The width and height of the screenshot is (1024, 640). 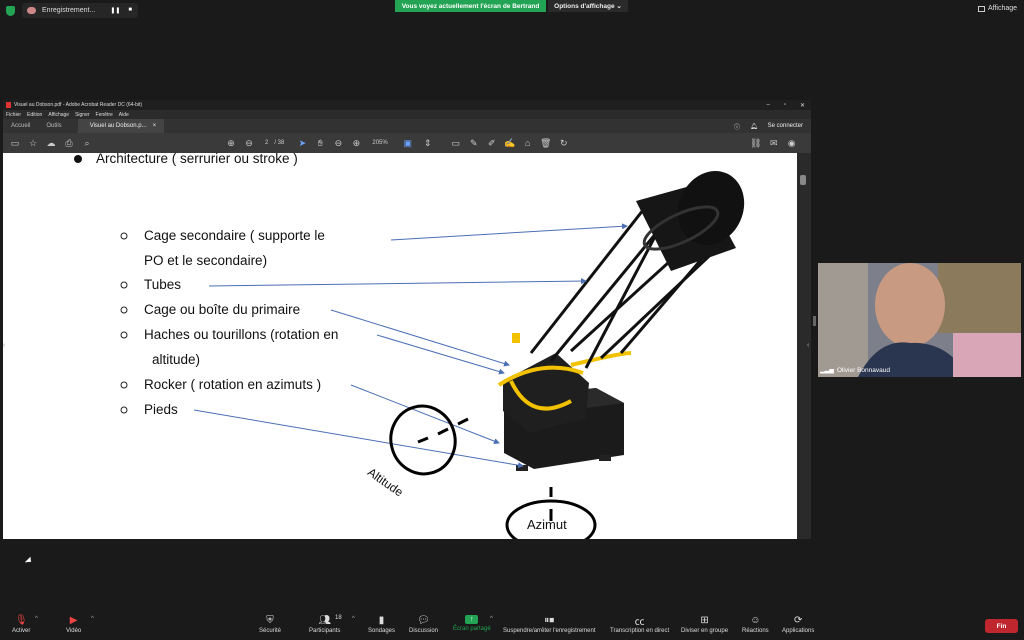 I want to click on select-cursor-icon: ➤, so click(x=302, y=143).